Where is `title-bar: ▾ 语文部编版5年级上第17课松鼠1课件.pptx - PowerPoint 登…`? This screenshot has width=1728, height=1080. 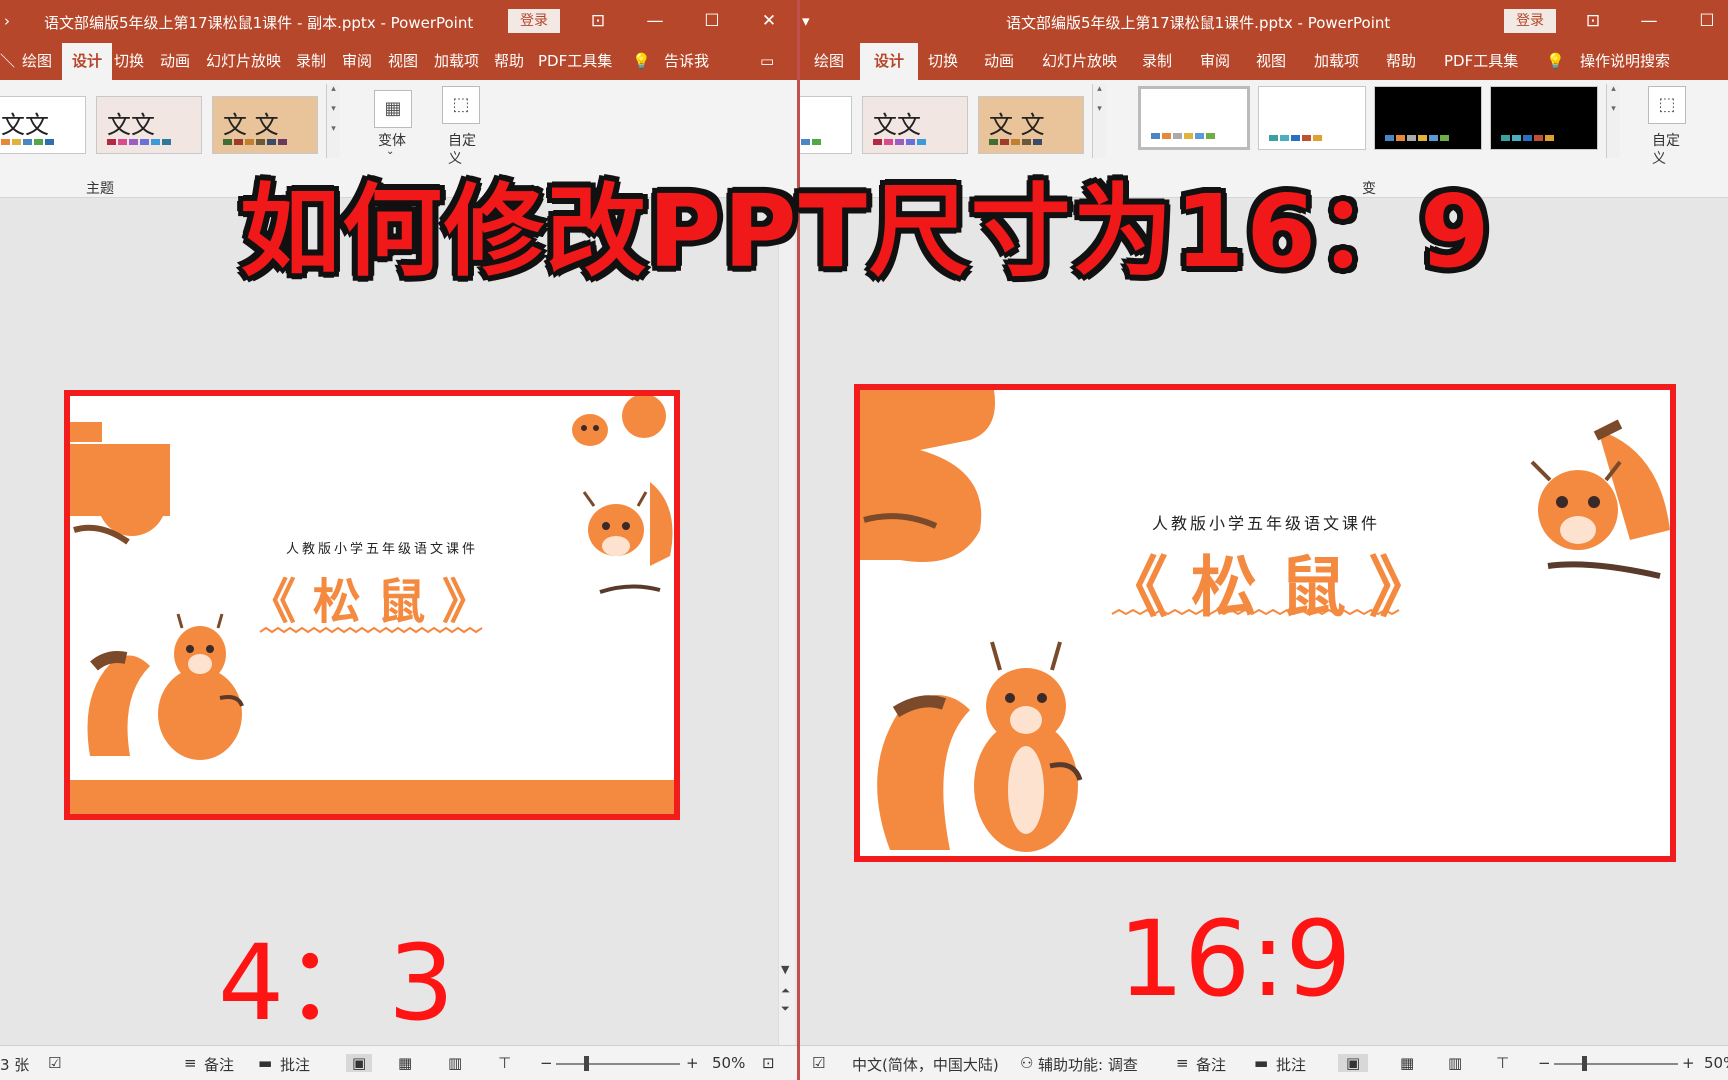 title-bar: ▾ 语文部编版5年级上第17课松鼠1课件.pptx - PowerPoint 登… is located at coordinates (1264, 21).